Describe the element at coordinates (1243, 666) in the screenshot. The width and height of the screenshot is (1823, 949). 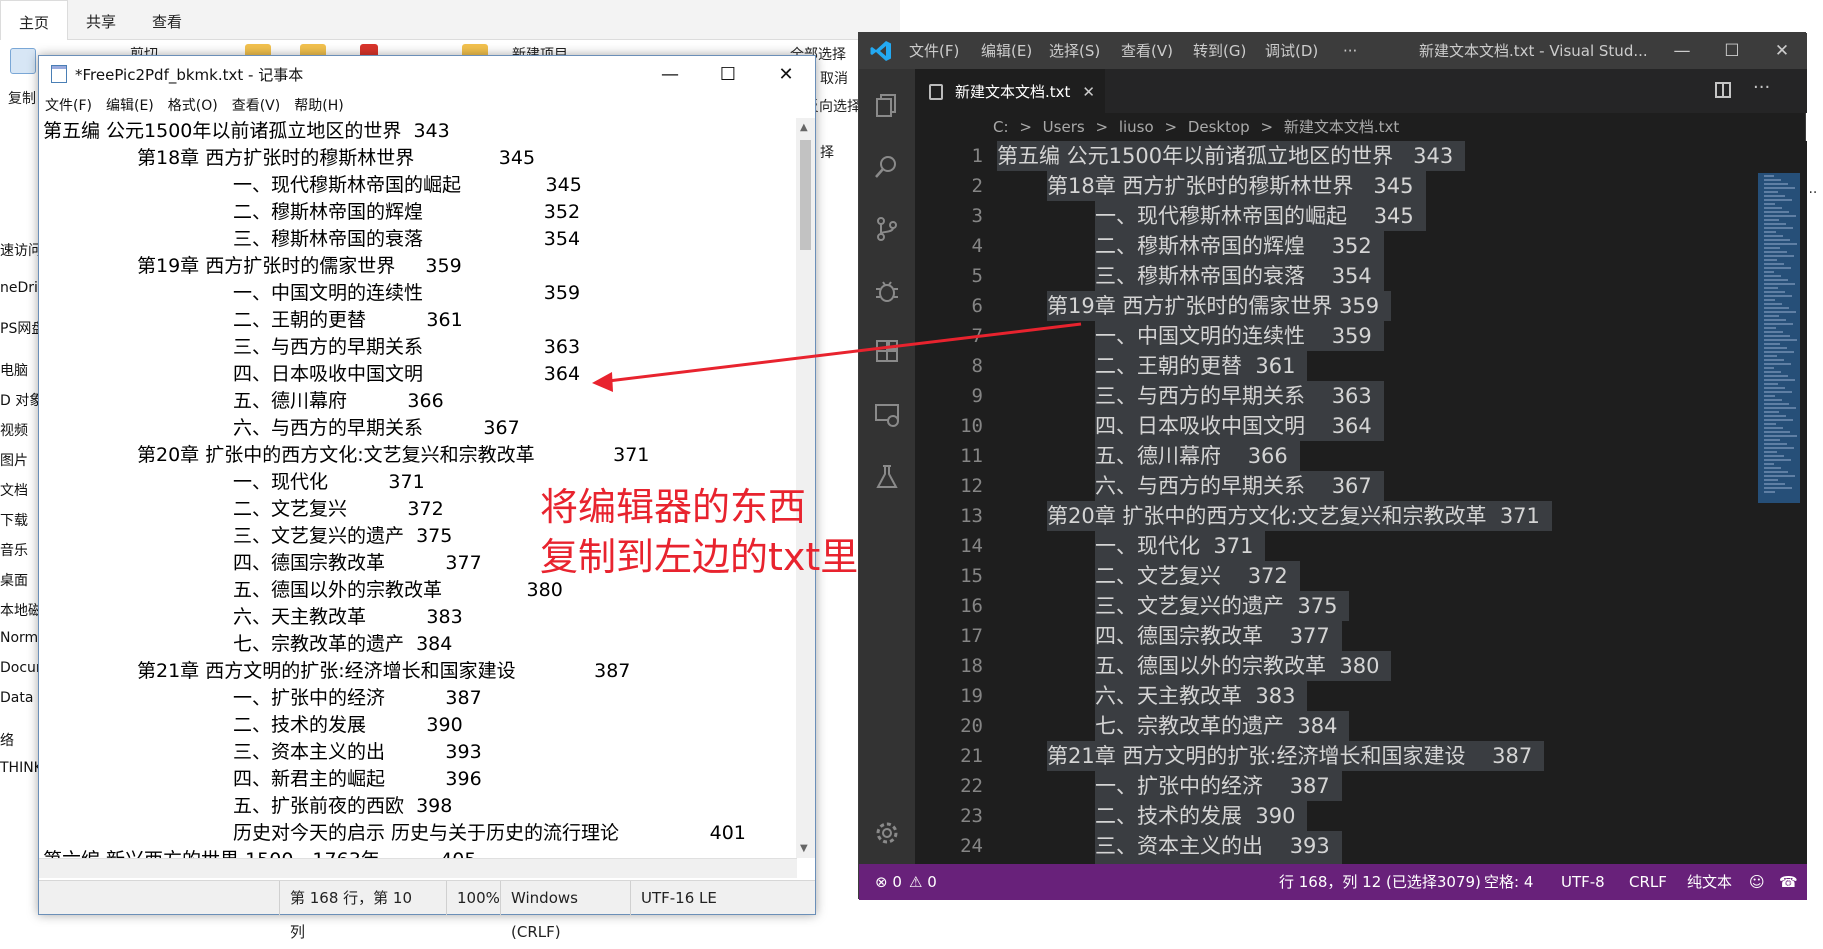
I see `code-line: 五、德国以外的宗教改革 380` at that location.